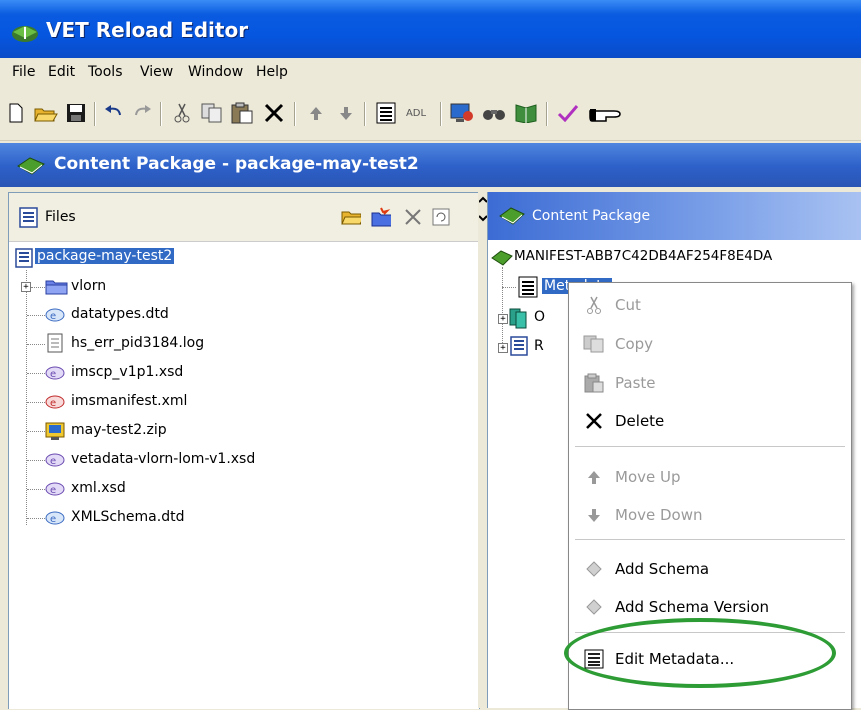 This screenshot has height=710, width=861. What do you see at coordinates (98, 488) in the screenshot?
I see `tree-item-xml-xsd: xml.xsd` at bounding box center [98, 488].